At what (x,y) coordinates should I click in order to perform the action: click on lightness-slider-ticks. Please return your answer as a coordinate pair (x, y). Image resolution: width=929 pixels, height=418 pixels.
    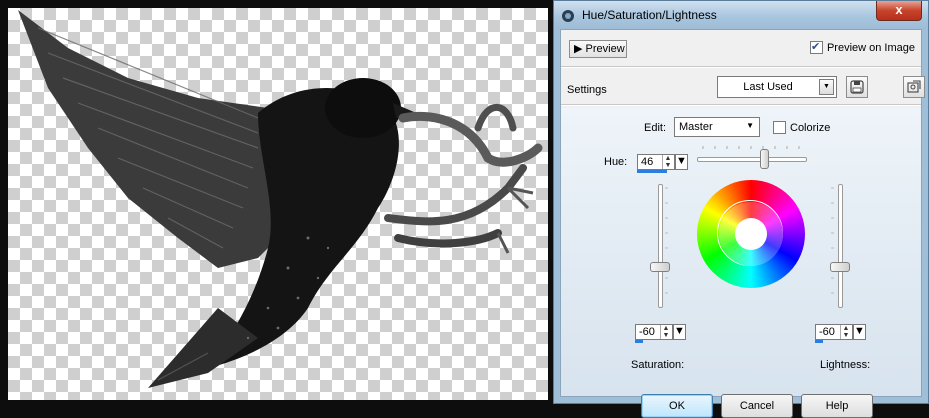
    Looking at the image, I should click on (832, 240).